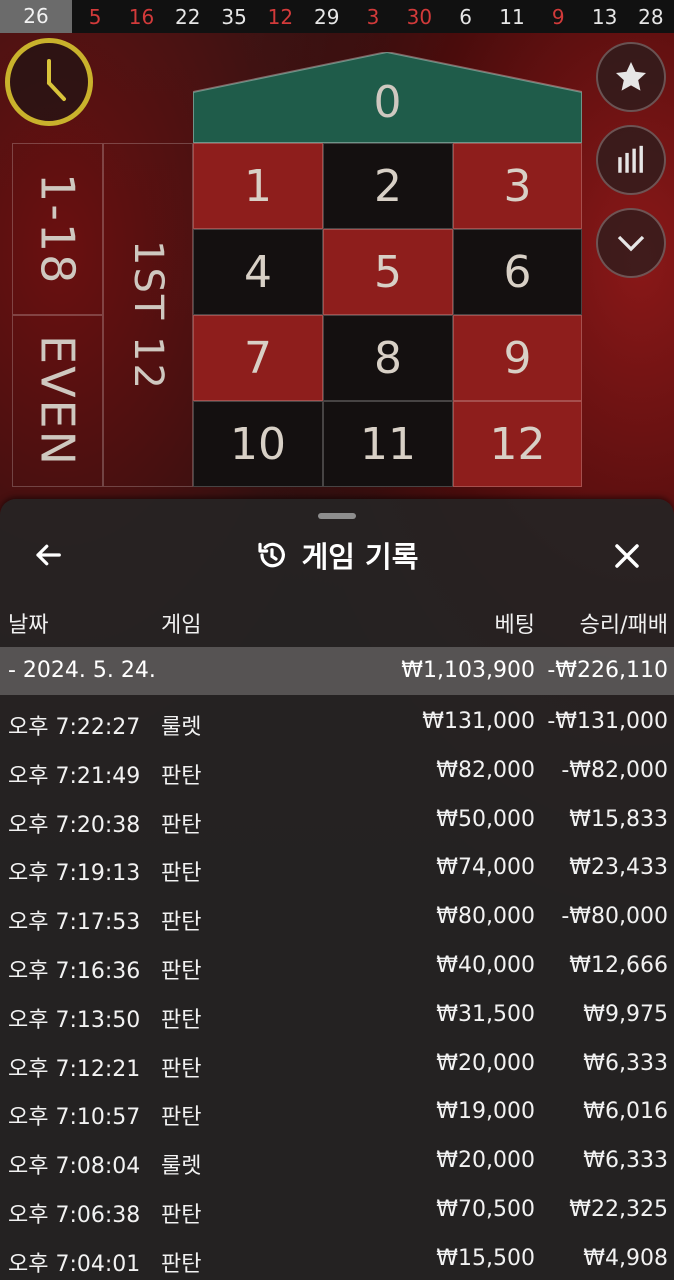 The height and width of the screenshot is (1280, 674). I want to click on first-dozen-label: 1ST 12, so click(148, 315).